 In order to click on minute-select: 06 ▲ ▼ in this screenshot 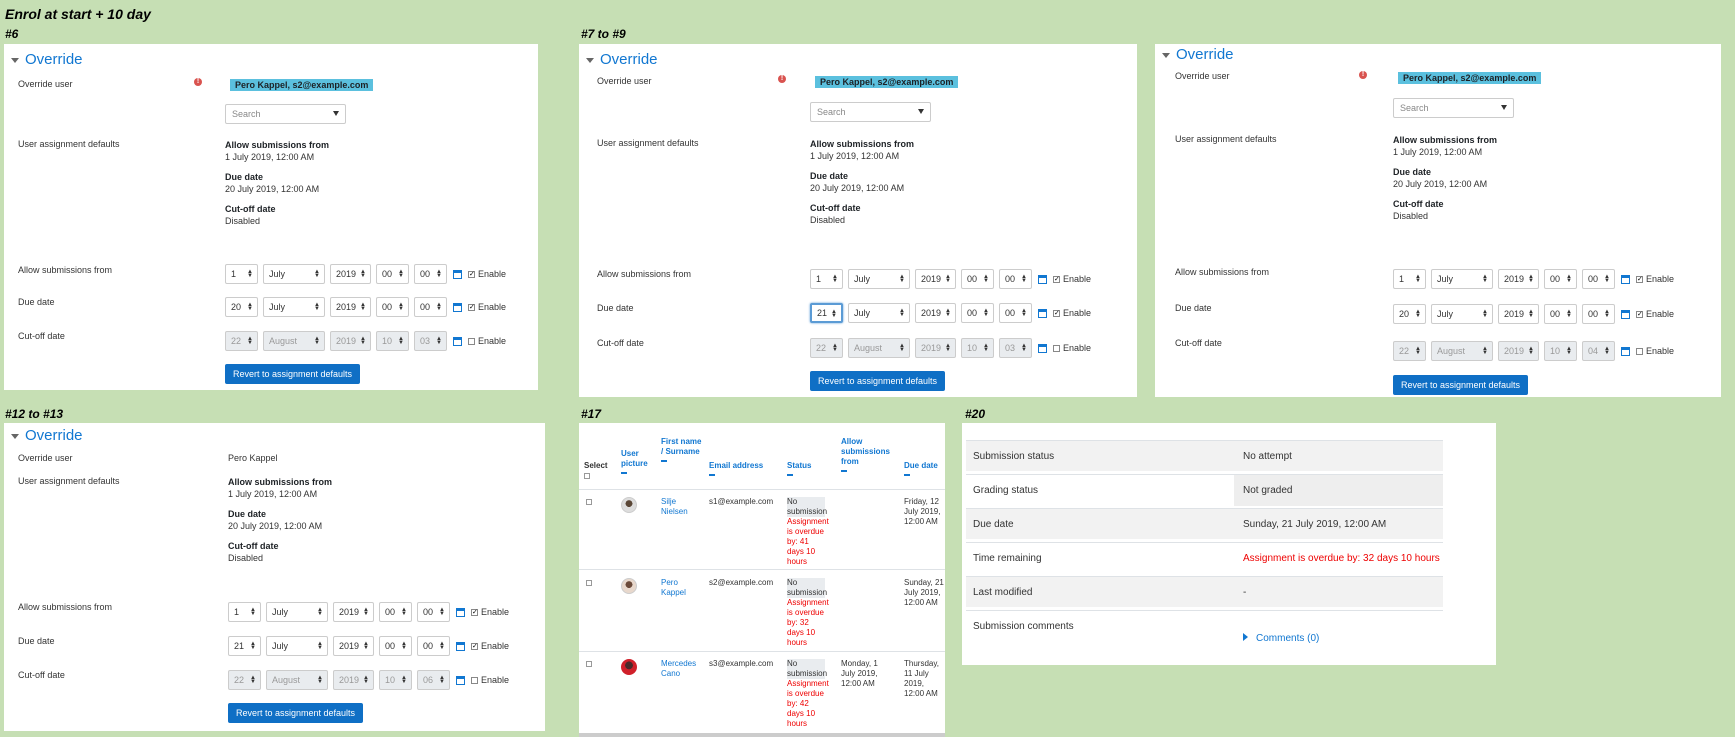, I will do `click(433, 680)`.